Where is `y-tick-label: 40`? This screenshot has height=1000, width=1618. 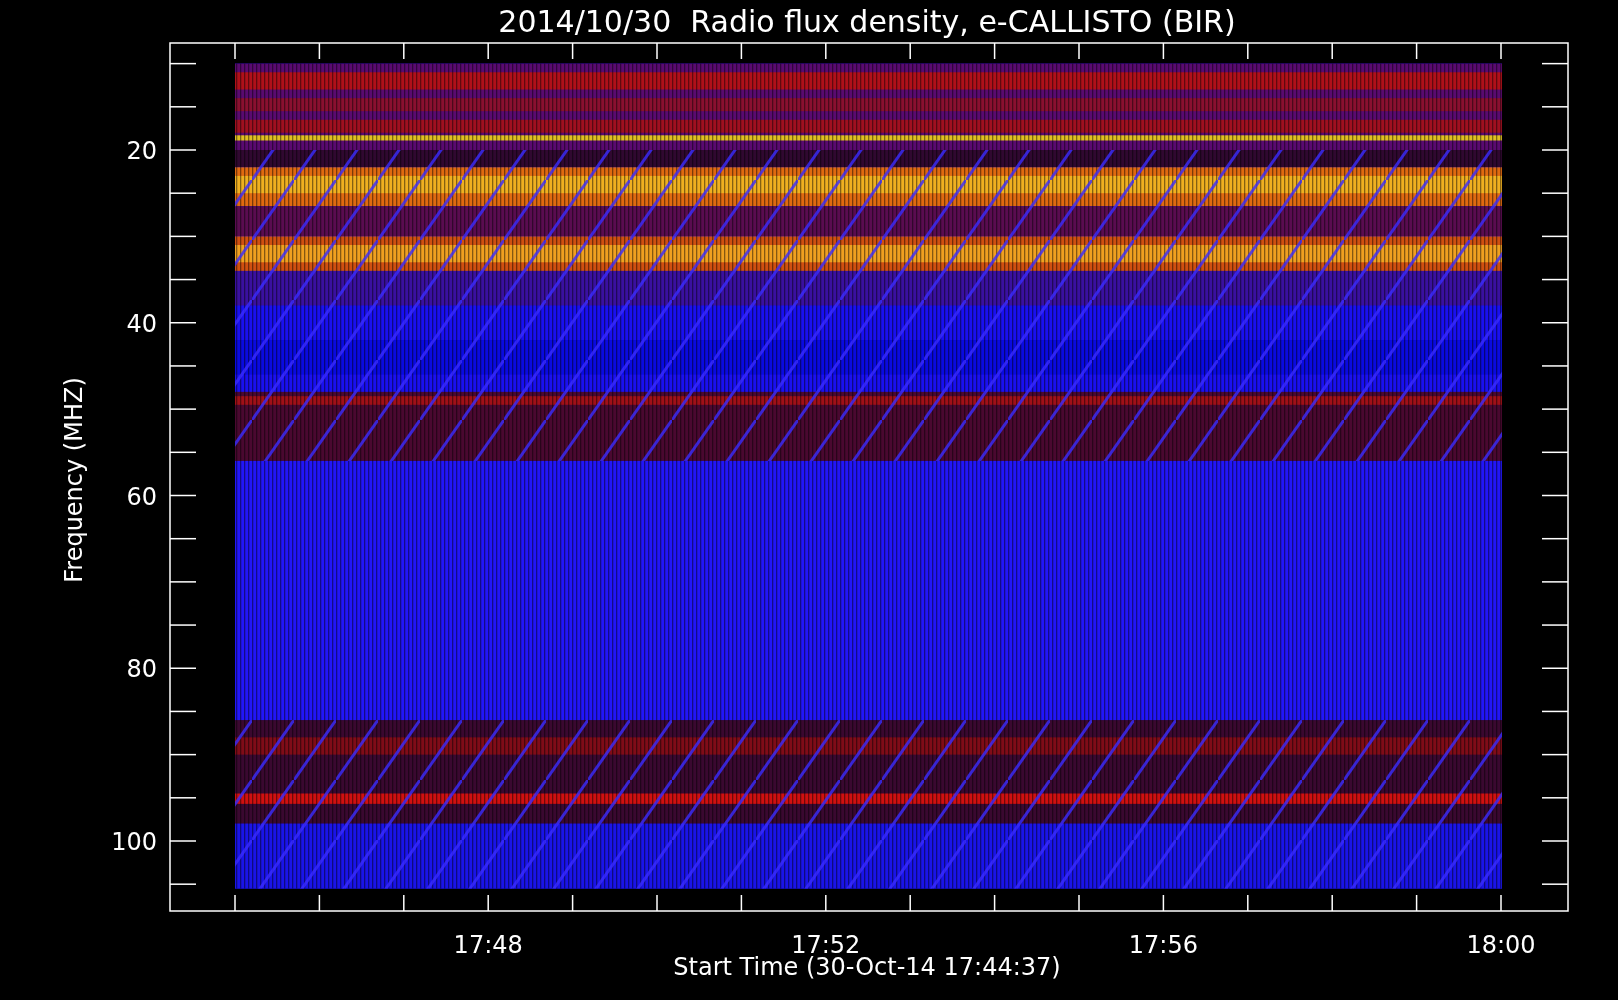
y-tick-label: 40 is located at coordinates (141, 323).